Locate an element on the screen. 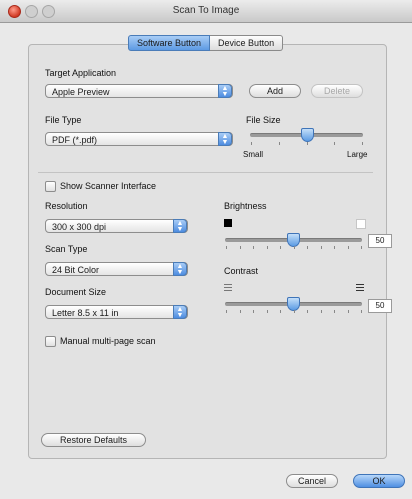 This screenshot has width=412, height=499. file-type-label: File Type is located at coordinates (63, 120).